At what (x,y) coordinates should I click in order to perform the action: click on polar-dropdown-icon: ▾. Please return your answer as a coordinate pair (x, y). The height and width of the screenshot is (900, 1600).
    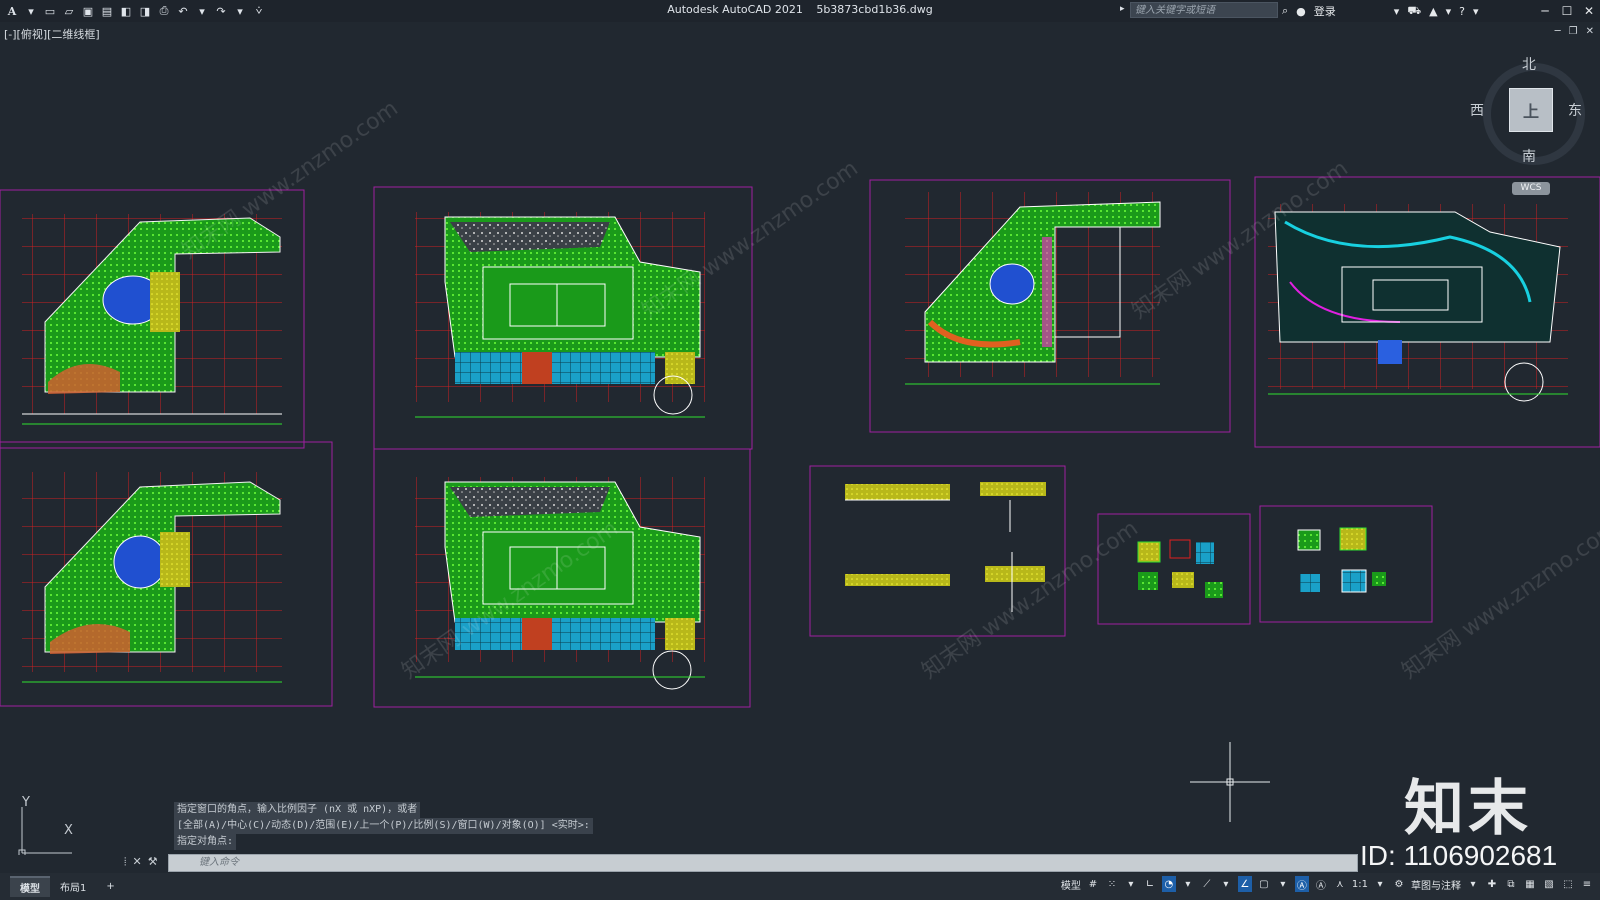
    Looking at the image, I should click on (1188, 884).